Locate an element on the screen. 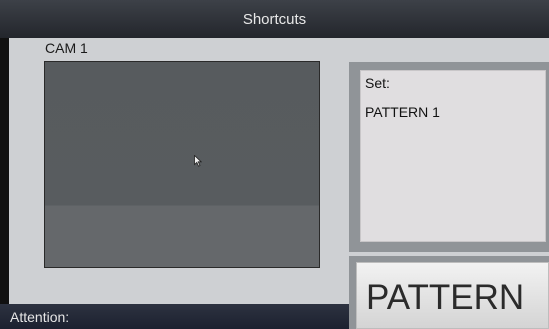 Image resolution: width=549 pixels, height=329 pixels. window-title: Shortcuts is located at coordinates (274, 19).